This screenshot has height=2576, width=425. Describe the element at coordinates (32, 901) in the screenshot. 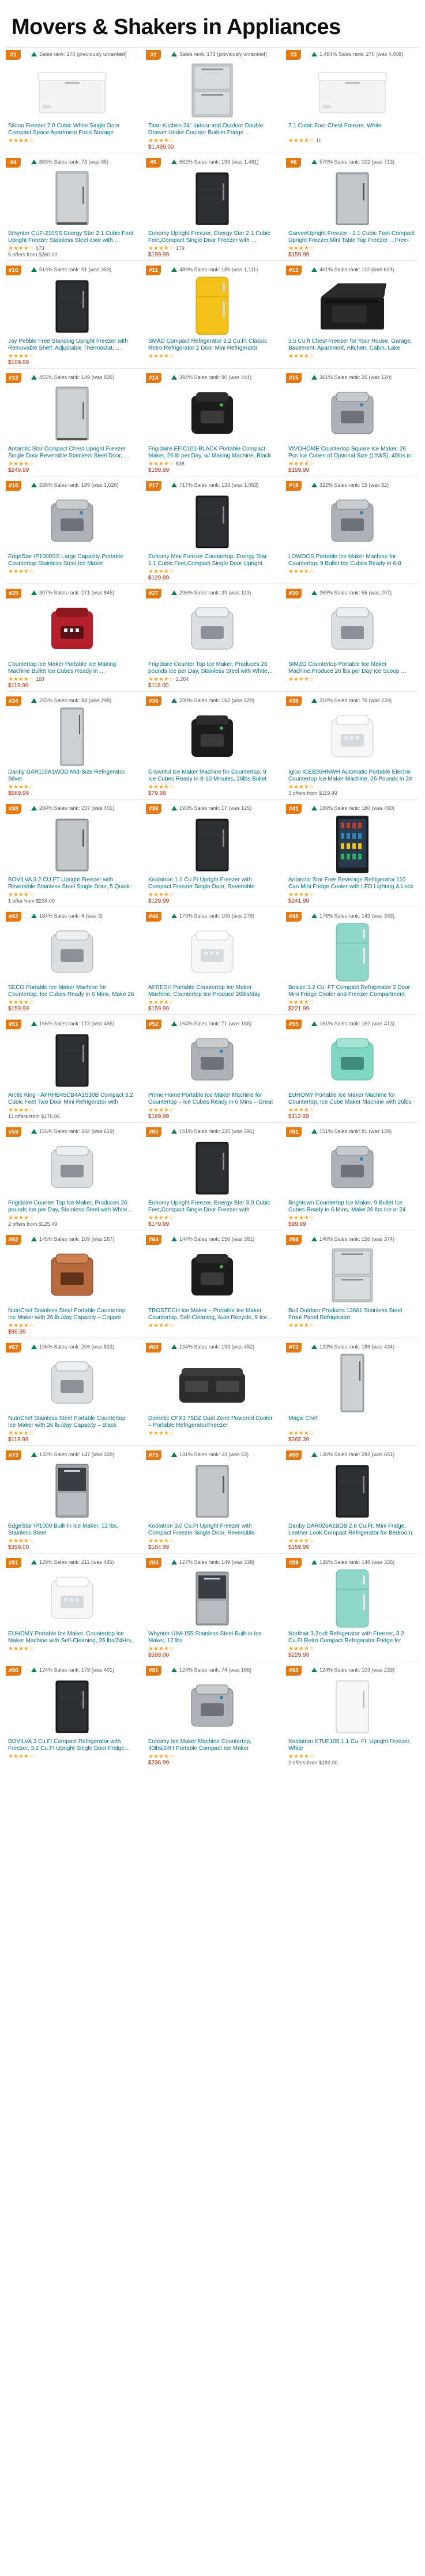

I see `offers-link: 1 offer from $234.00` at that location.